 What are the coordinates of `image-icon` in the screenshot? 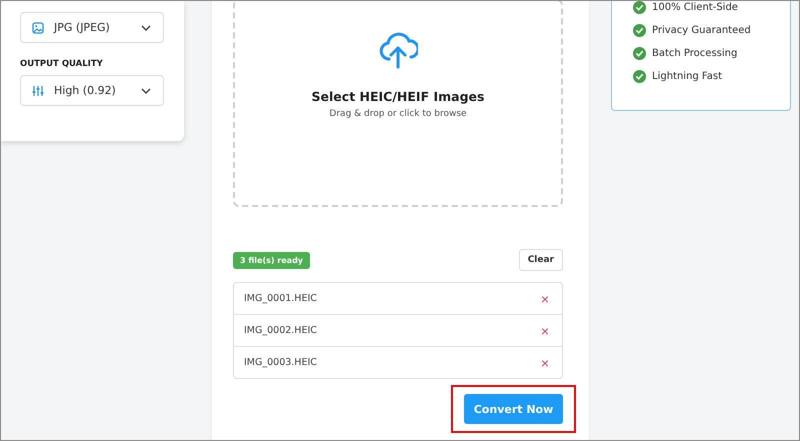 It's located at (38, 28).